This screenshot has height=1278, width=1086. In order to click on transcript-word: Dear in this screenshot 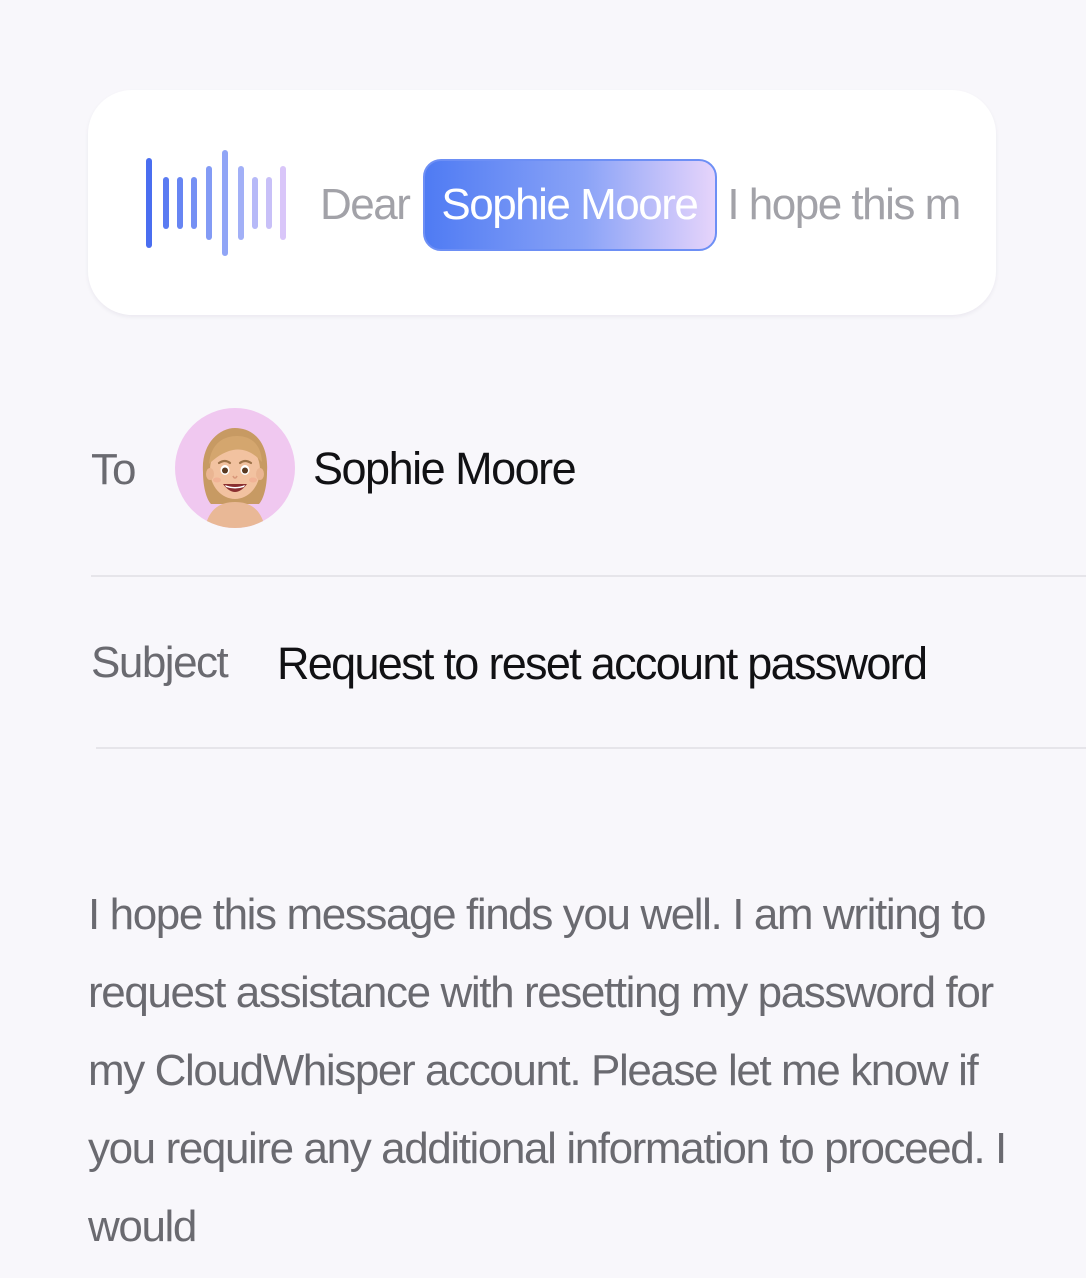, I will do `click(365, 204)`.